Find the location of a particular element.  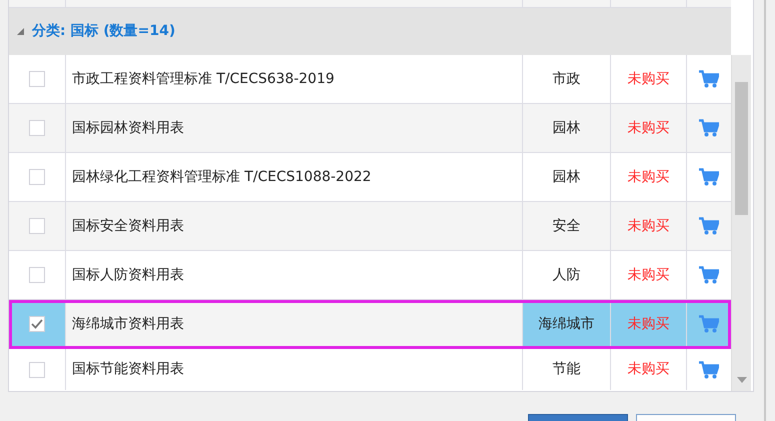

table-cell: 国标人防资料用表 is located at coordinates (294, 275).